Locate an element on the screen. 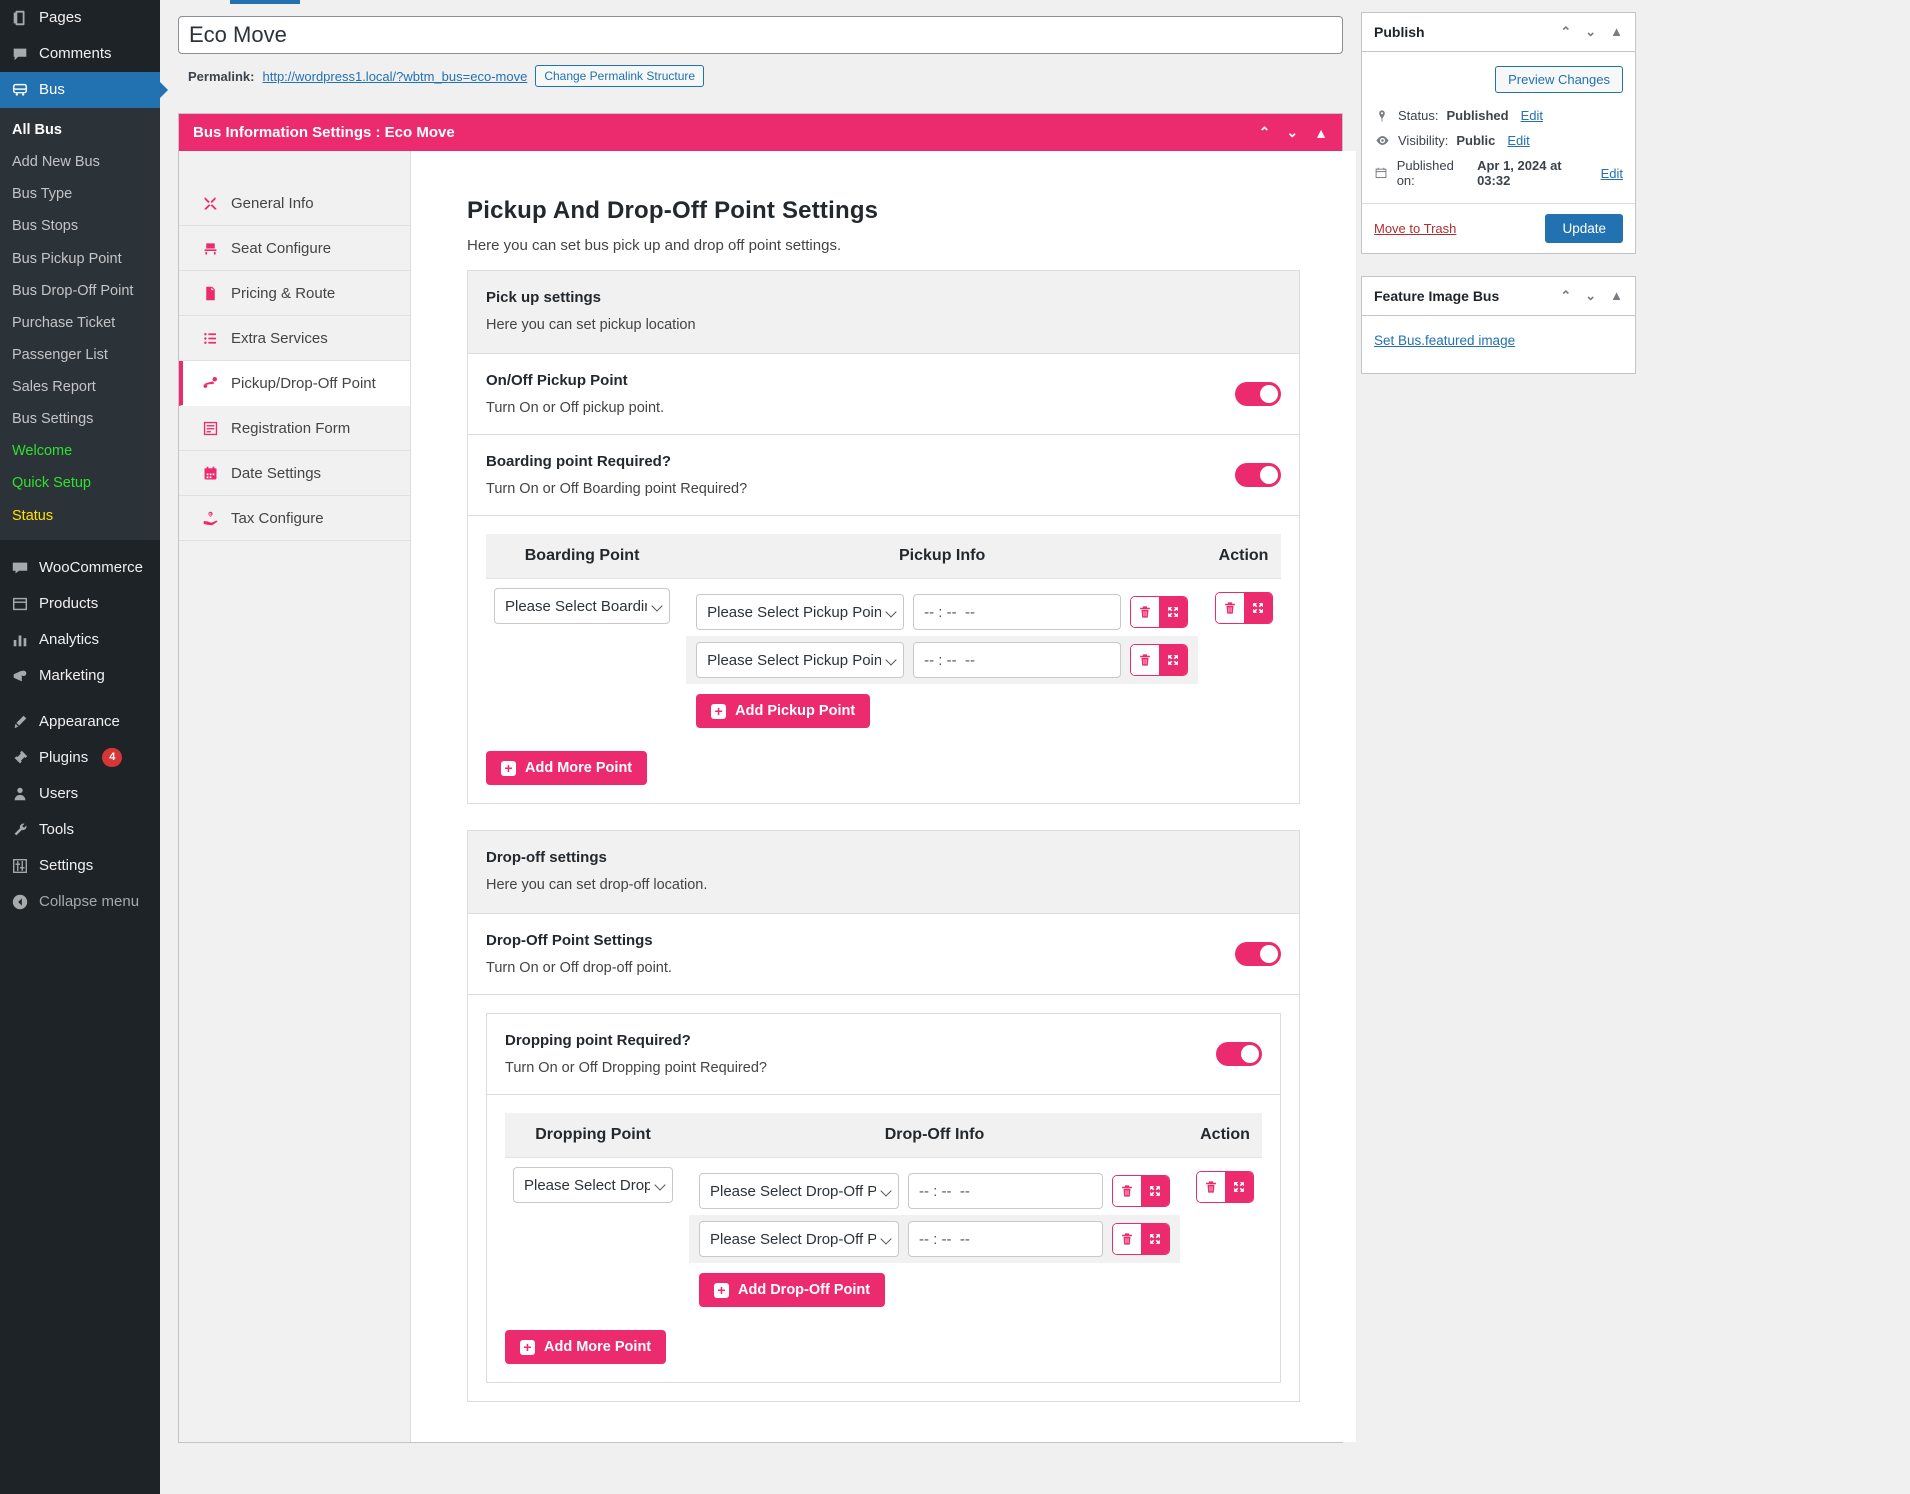 This screenshot has height=1494, width=1910. submenu-item-all-bus: All Bus is located at coordinates (80, 130).